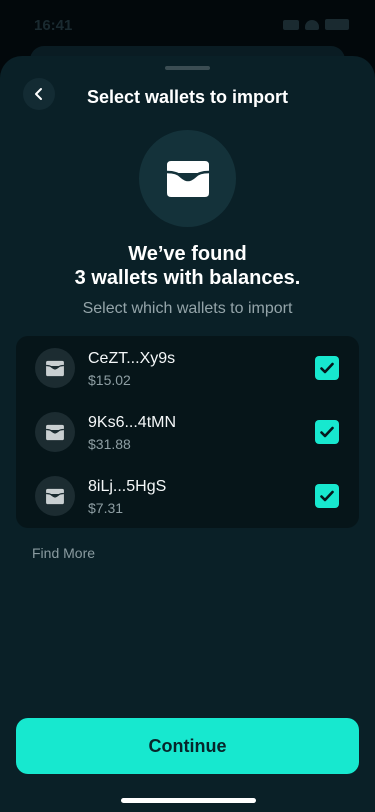  What do you see at coordinates (109, 380) in the screenshot?
I see `wallet-balance: $15.02` at bounding box center [109, 380].